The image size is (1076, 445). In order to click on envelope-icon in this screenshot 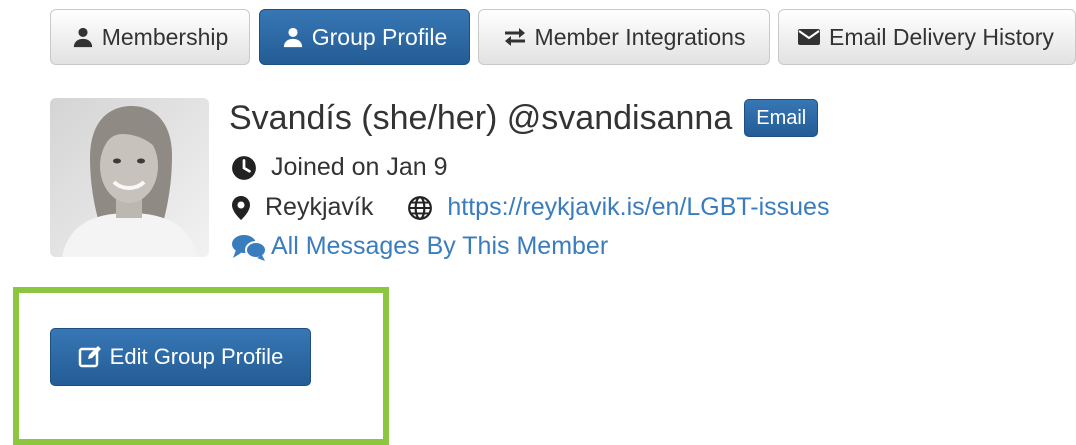, I will do `click(809, 37)`.